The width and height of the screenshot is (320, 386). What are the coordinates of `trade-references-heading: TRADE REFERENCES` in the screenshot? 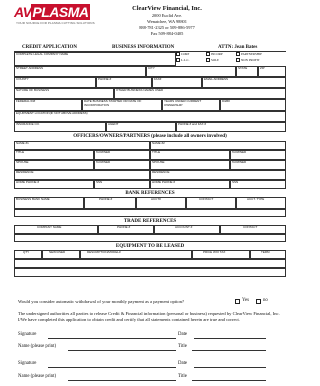 It's located at (150, 221).